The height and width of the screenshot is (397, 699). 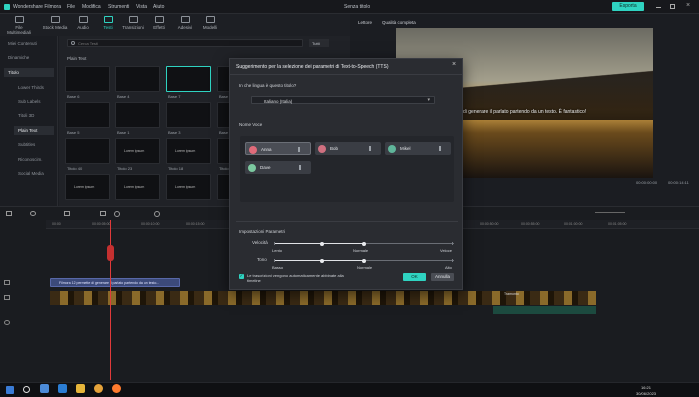 What do you see at coordinates (110, 253) in the screenshot?
I see `playhead-handle` at bounding box center [110, 253].